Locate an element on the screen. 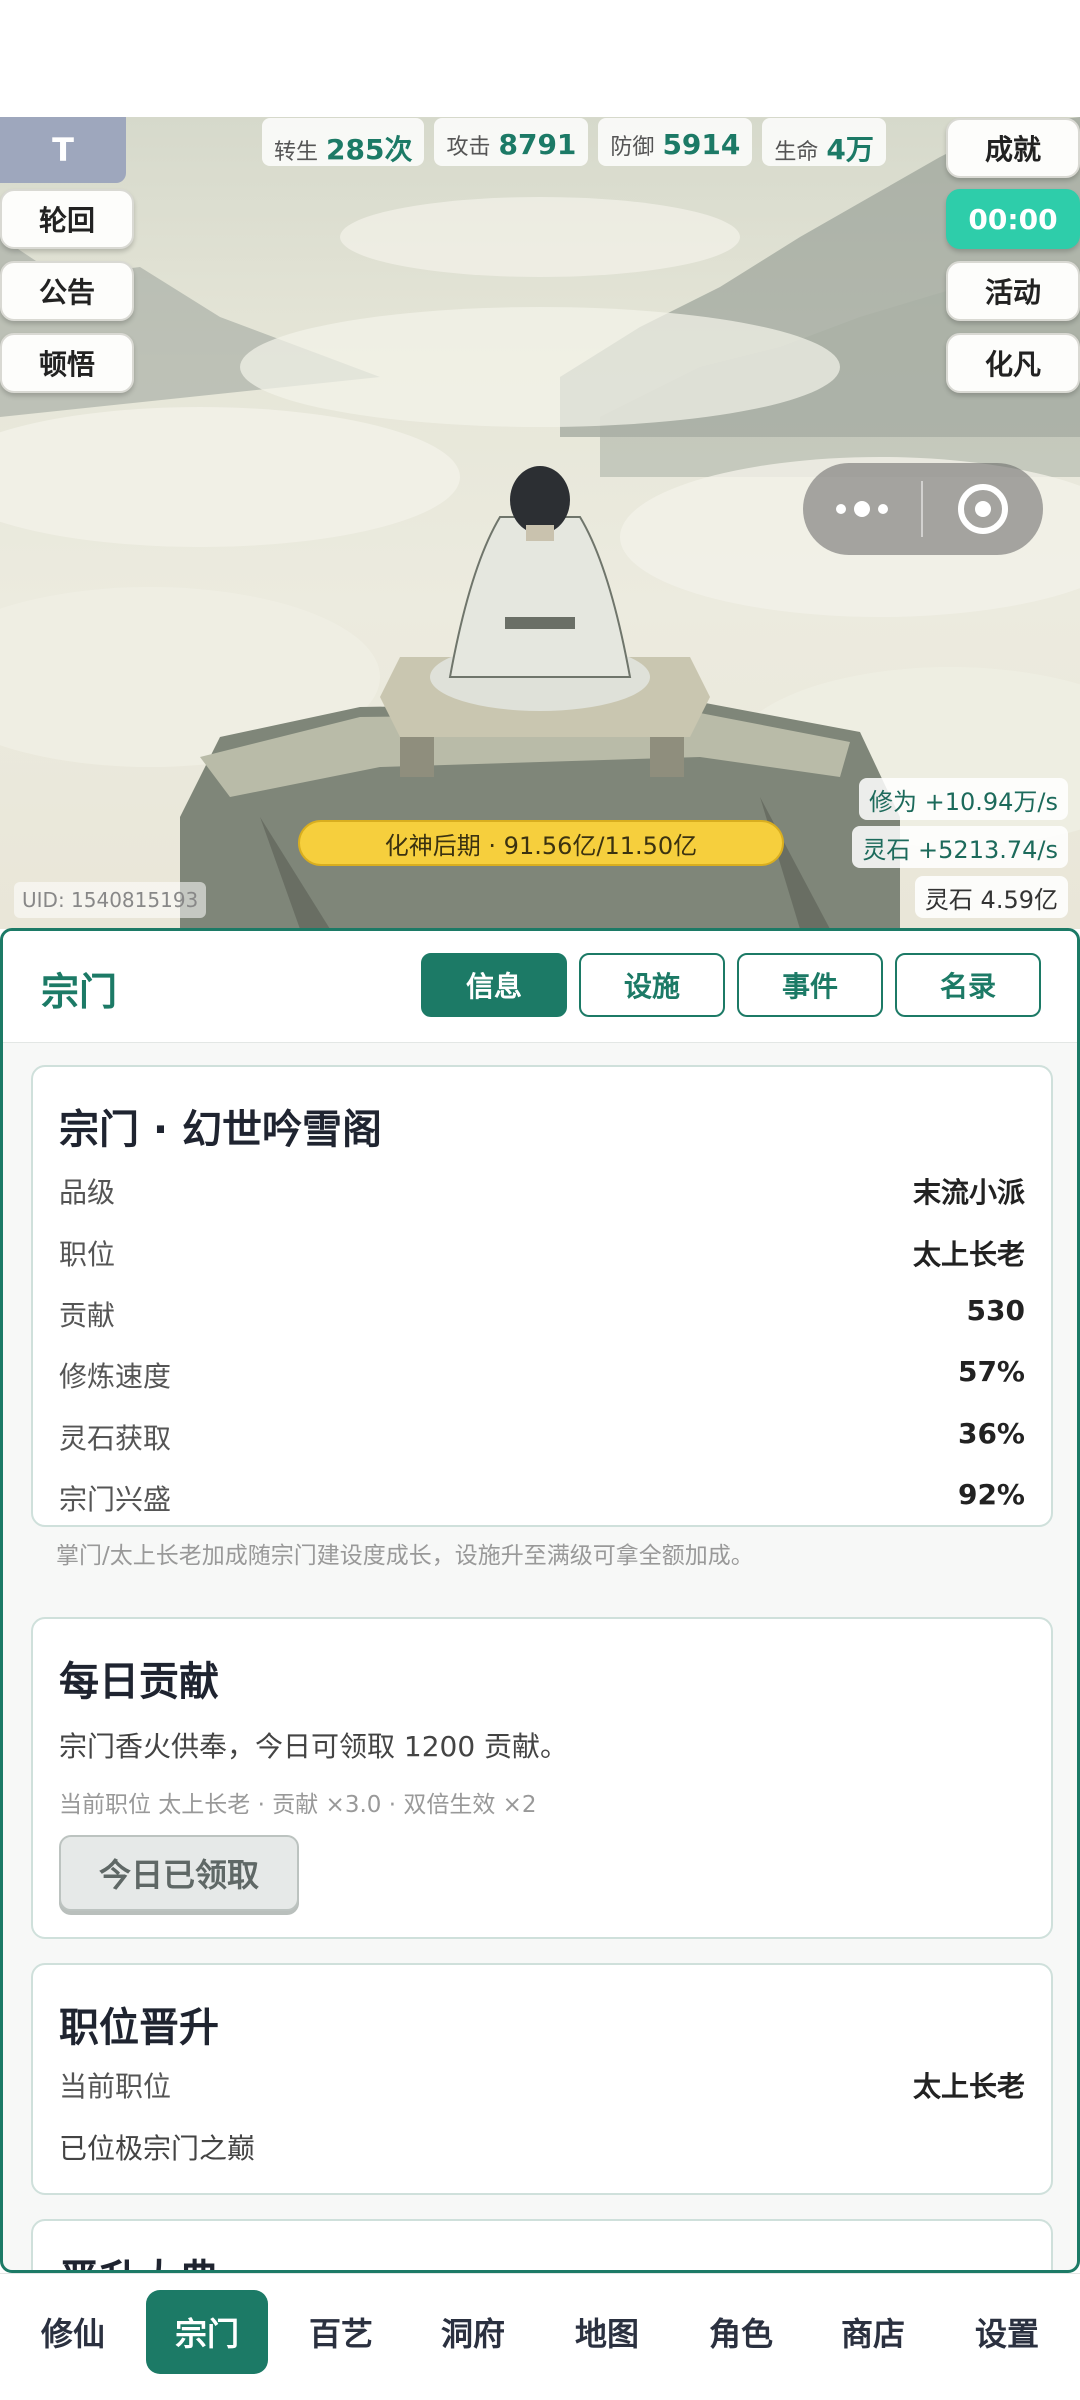 The image size is (1080, 2400). row-value: 36% is located at coordinates (991, 1433).